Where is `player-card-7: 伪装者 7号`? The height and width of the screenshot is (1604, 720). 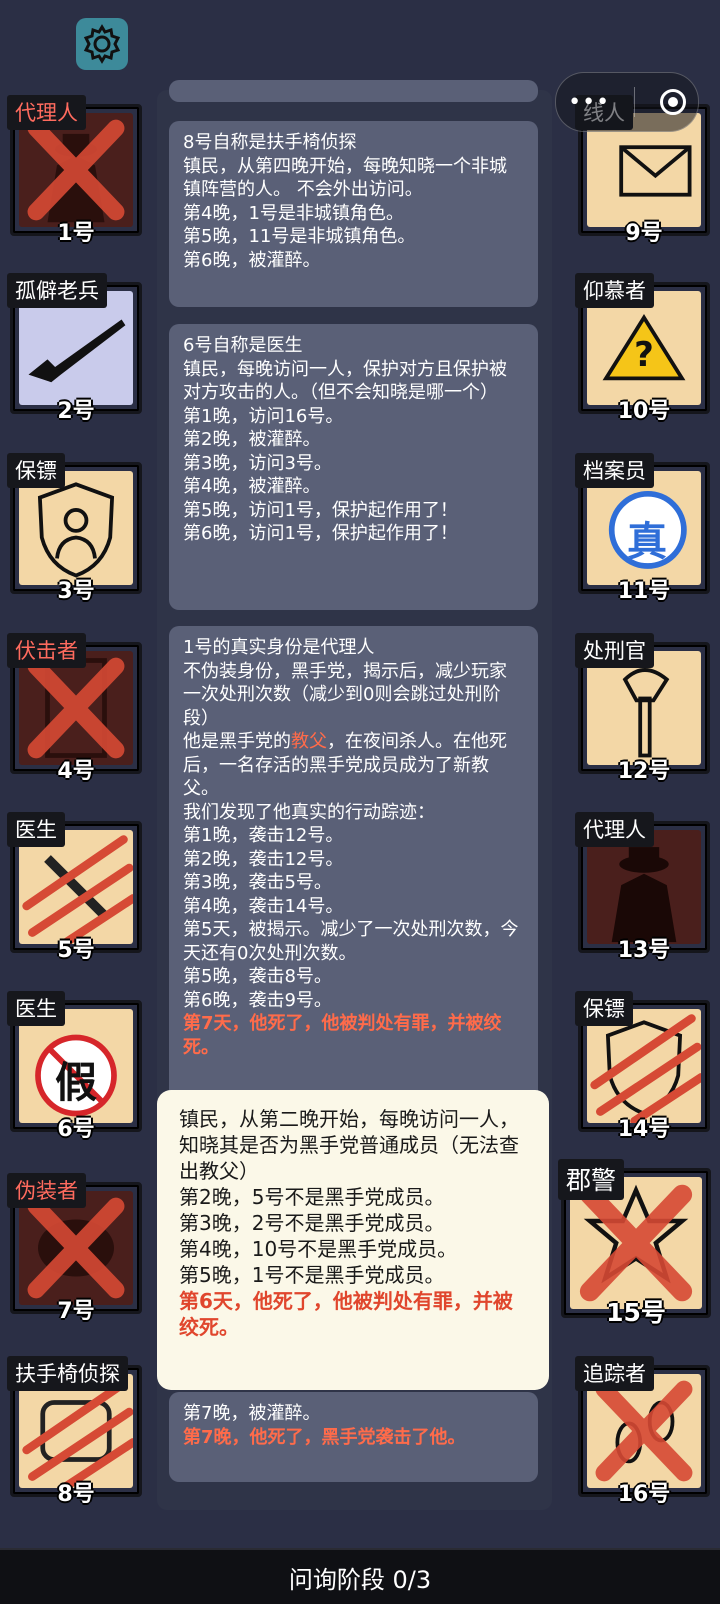 player-card-7: 伪装者 7号 is located at coordinates (74, 1248).